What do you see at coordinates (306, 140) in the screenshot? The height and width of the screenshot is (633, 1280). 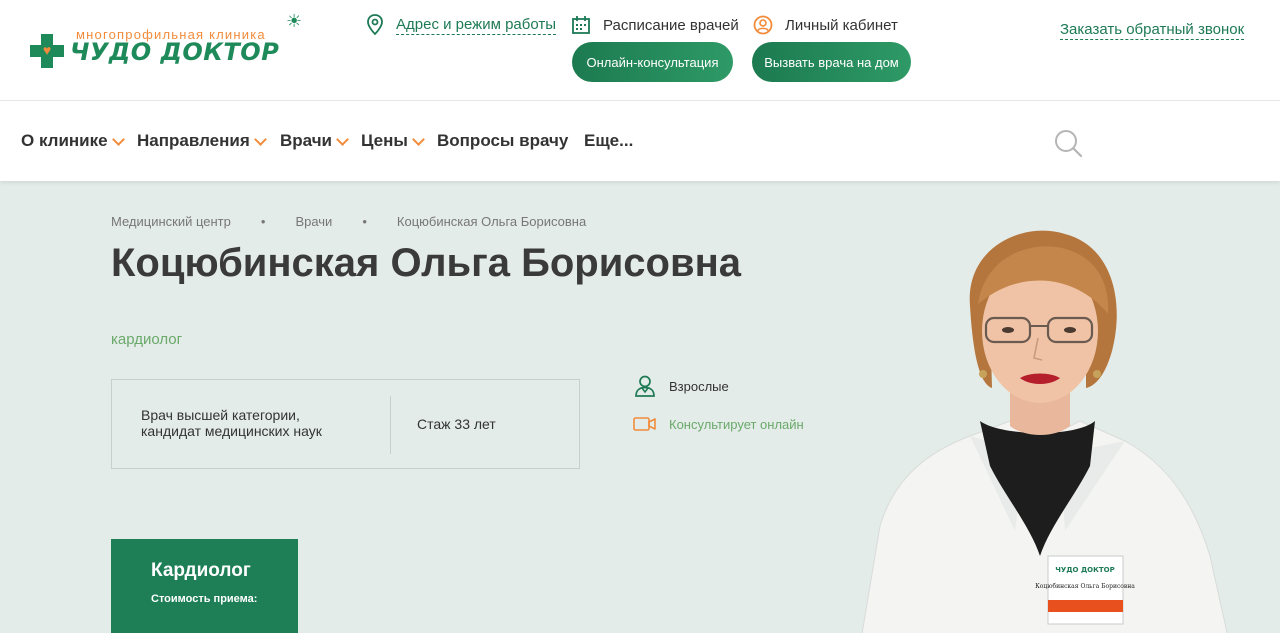 I see `nav-item-label: Врачи` at bounding box center [306, 140].